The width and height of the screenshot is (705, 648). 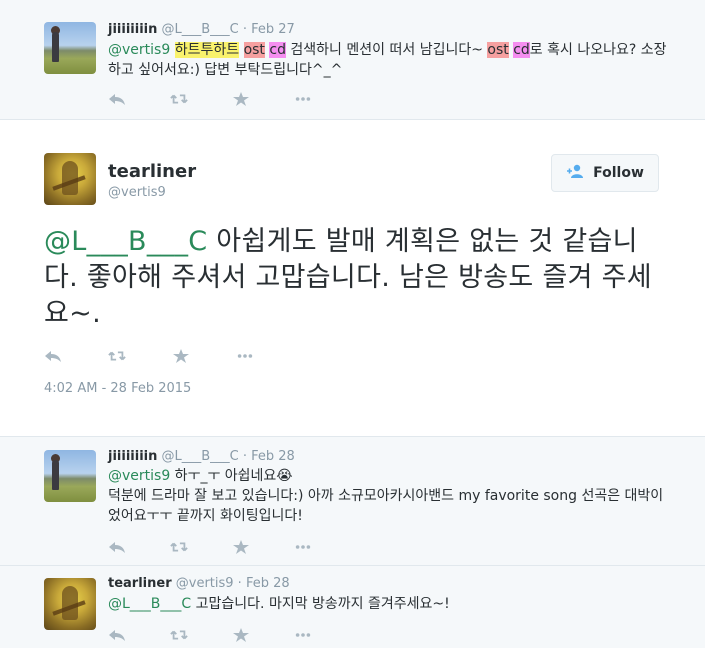 What do you see at coordinates (228, 456) in the screenshot?
I see `tweet-meta: @L___B___C · Feb 28` at bounding box center [228, 456].